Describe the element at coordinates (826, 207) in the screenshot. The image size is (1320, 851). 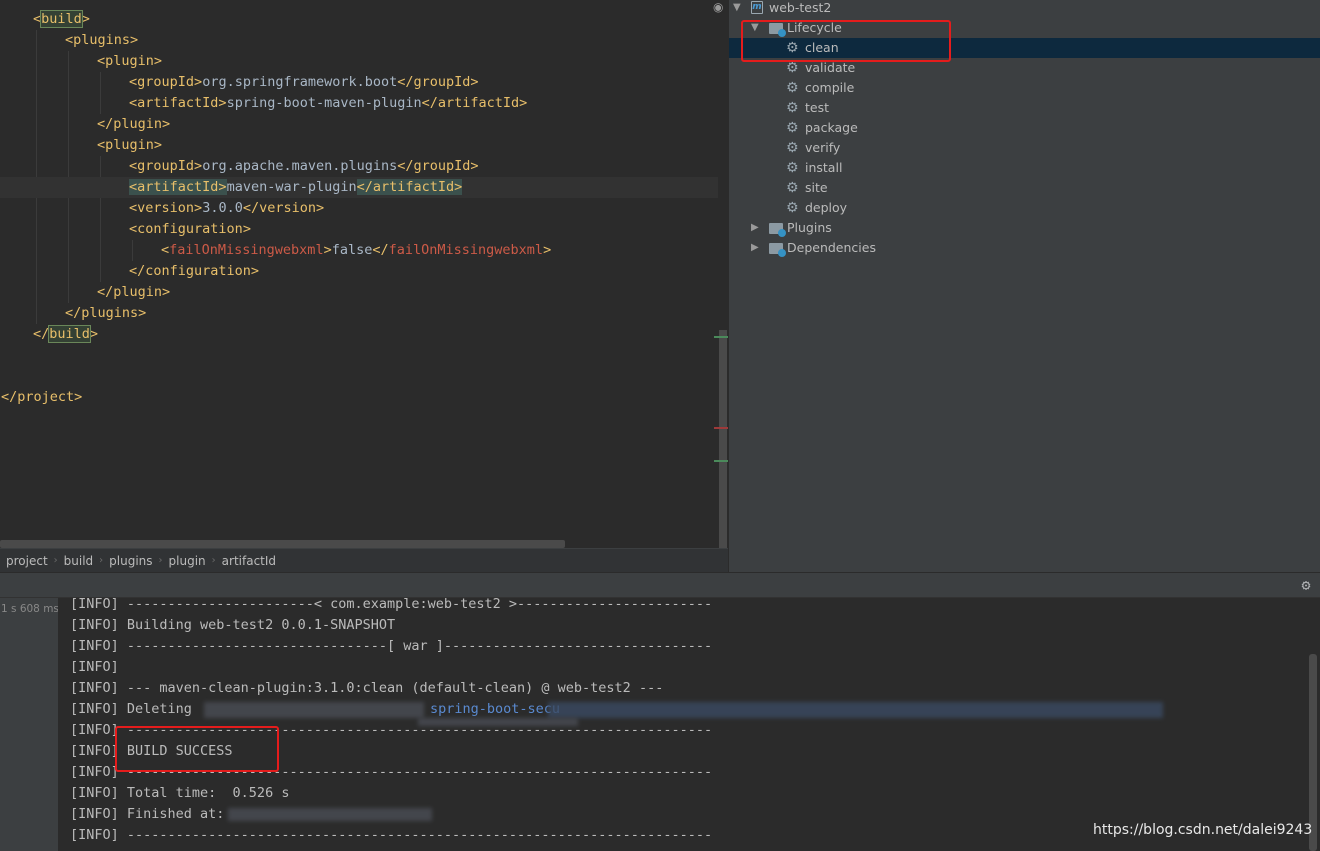
I see `goal-label: deploy` at that location.